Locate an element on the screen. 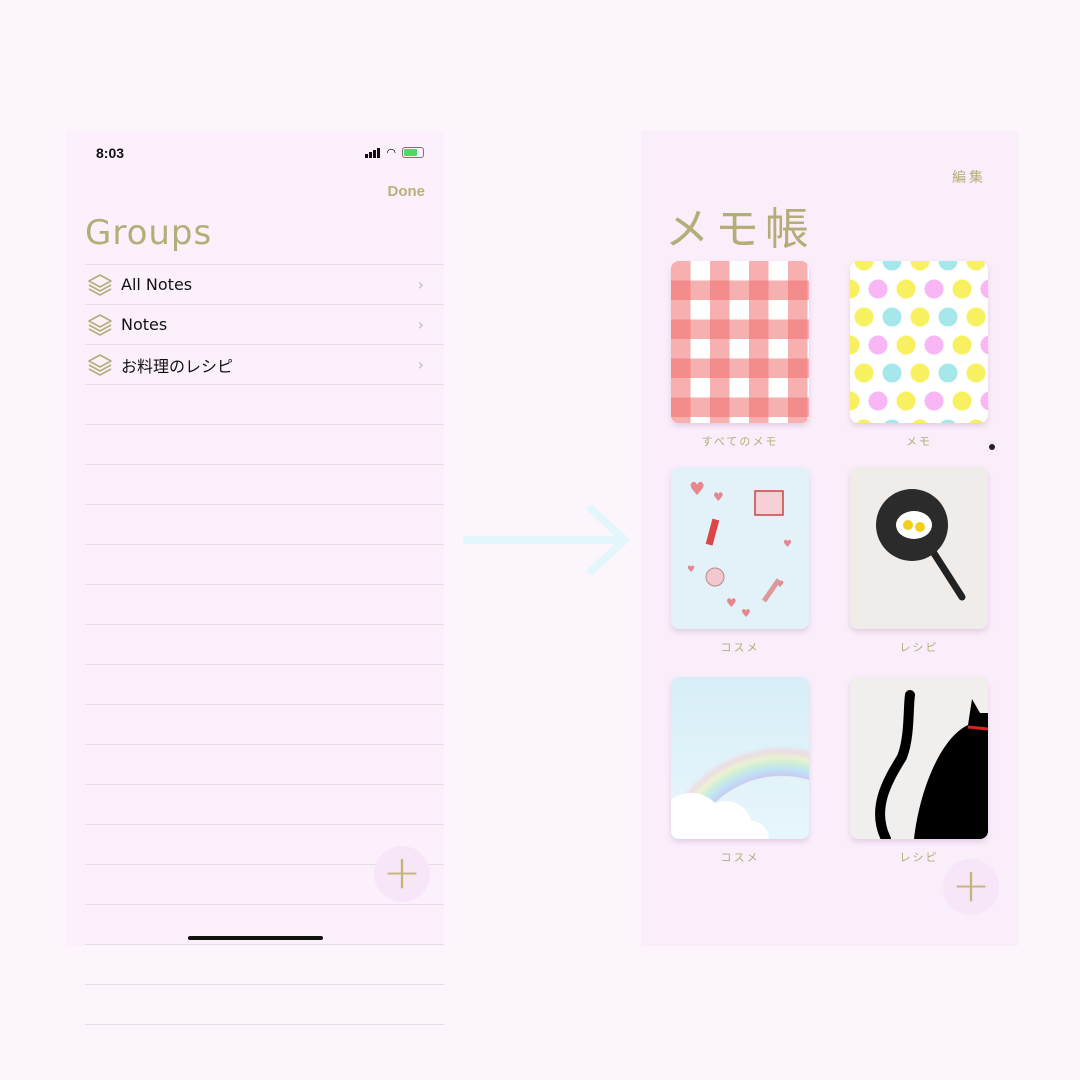  battery-icon is located at coordinates (413, 152).